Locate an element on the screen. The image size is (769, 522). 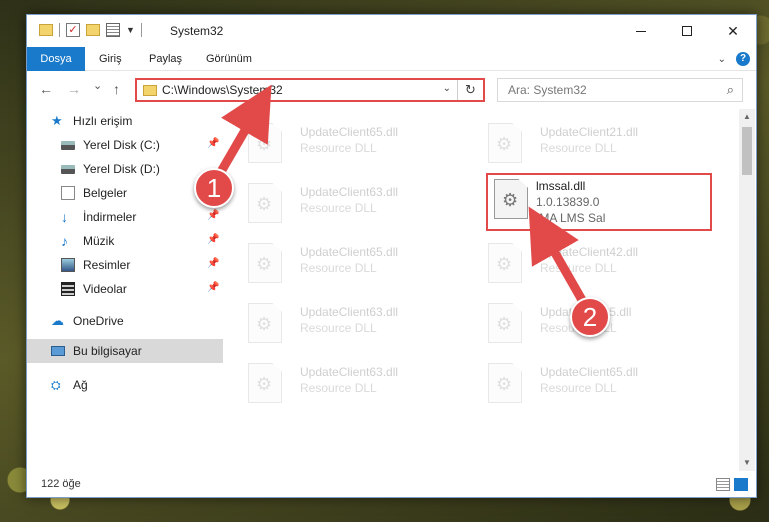
maximize-icon is located at coordinates (687, 31).